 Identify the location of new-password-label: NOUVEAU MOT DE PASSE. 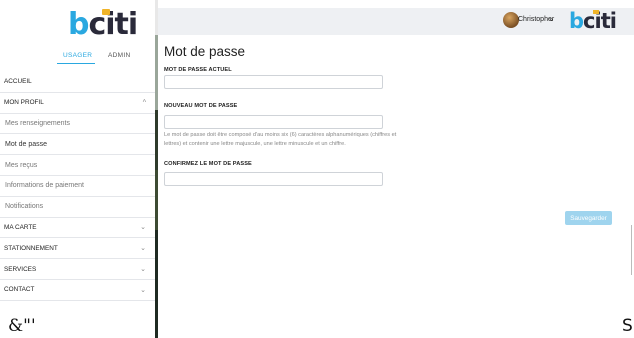
(201, 106).